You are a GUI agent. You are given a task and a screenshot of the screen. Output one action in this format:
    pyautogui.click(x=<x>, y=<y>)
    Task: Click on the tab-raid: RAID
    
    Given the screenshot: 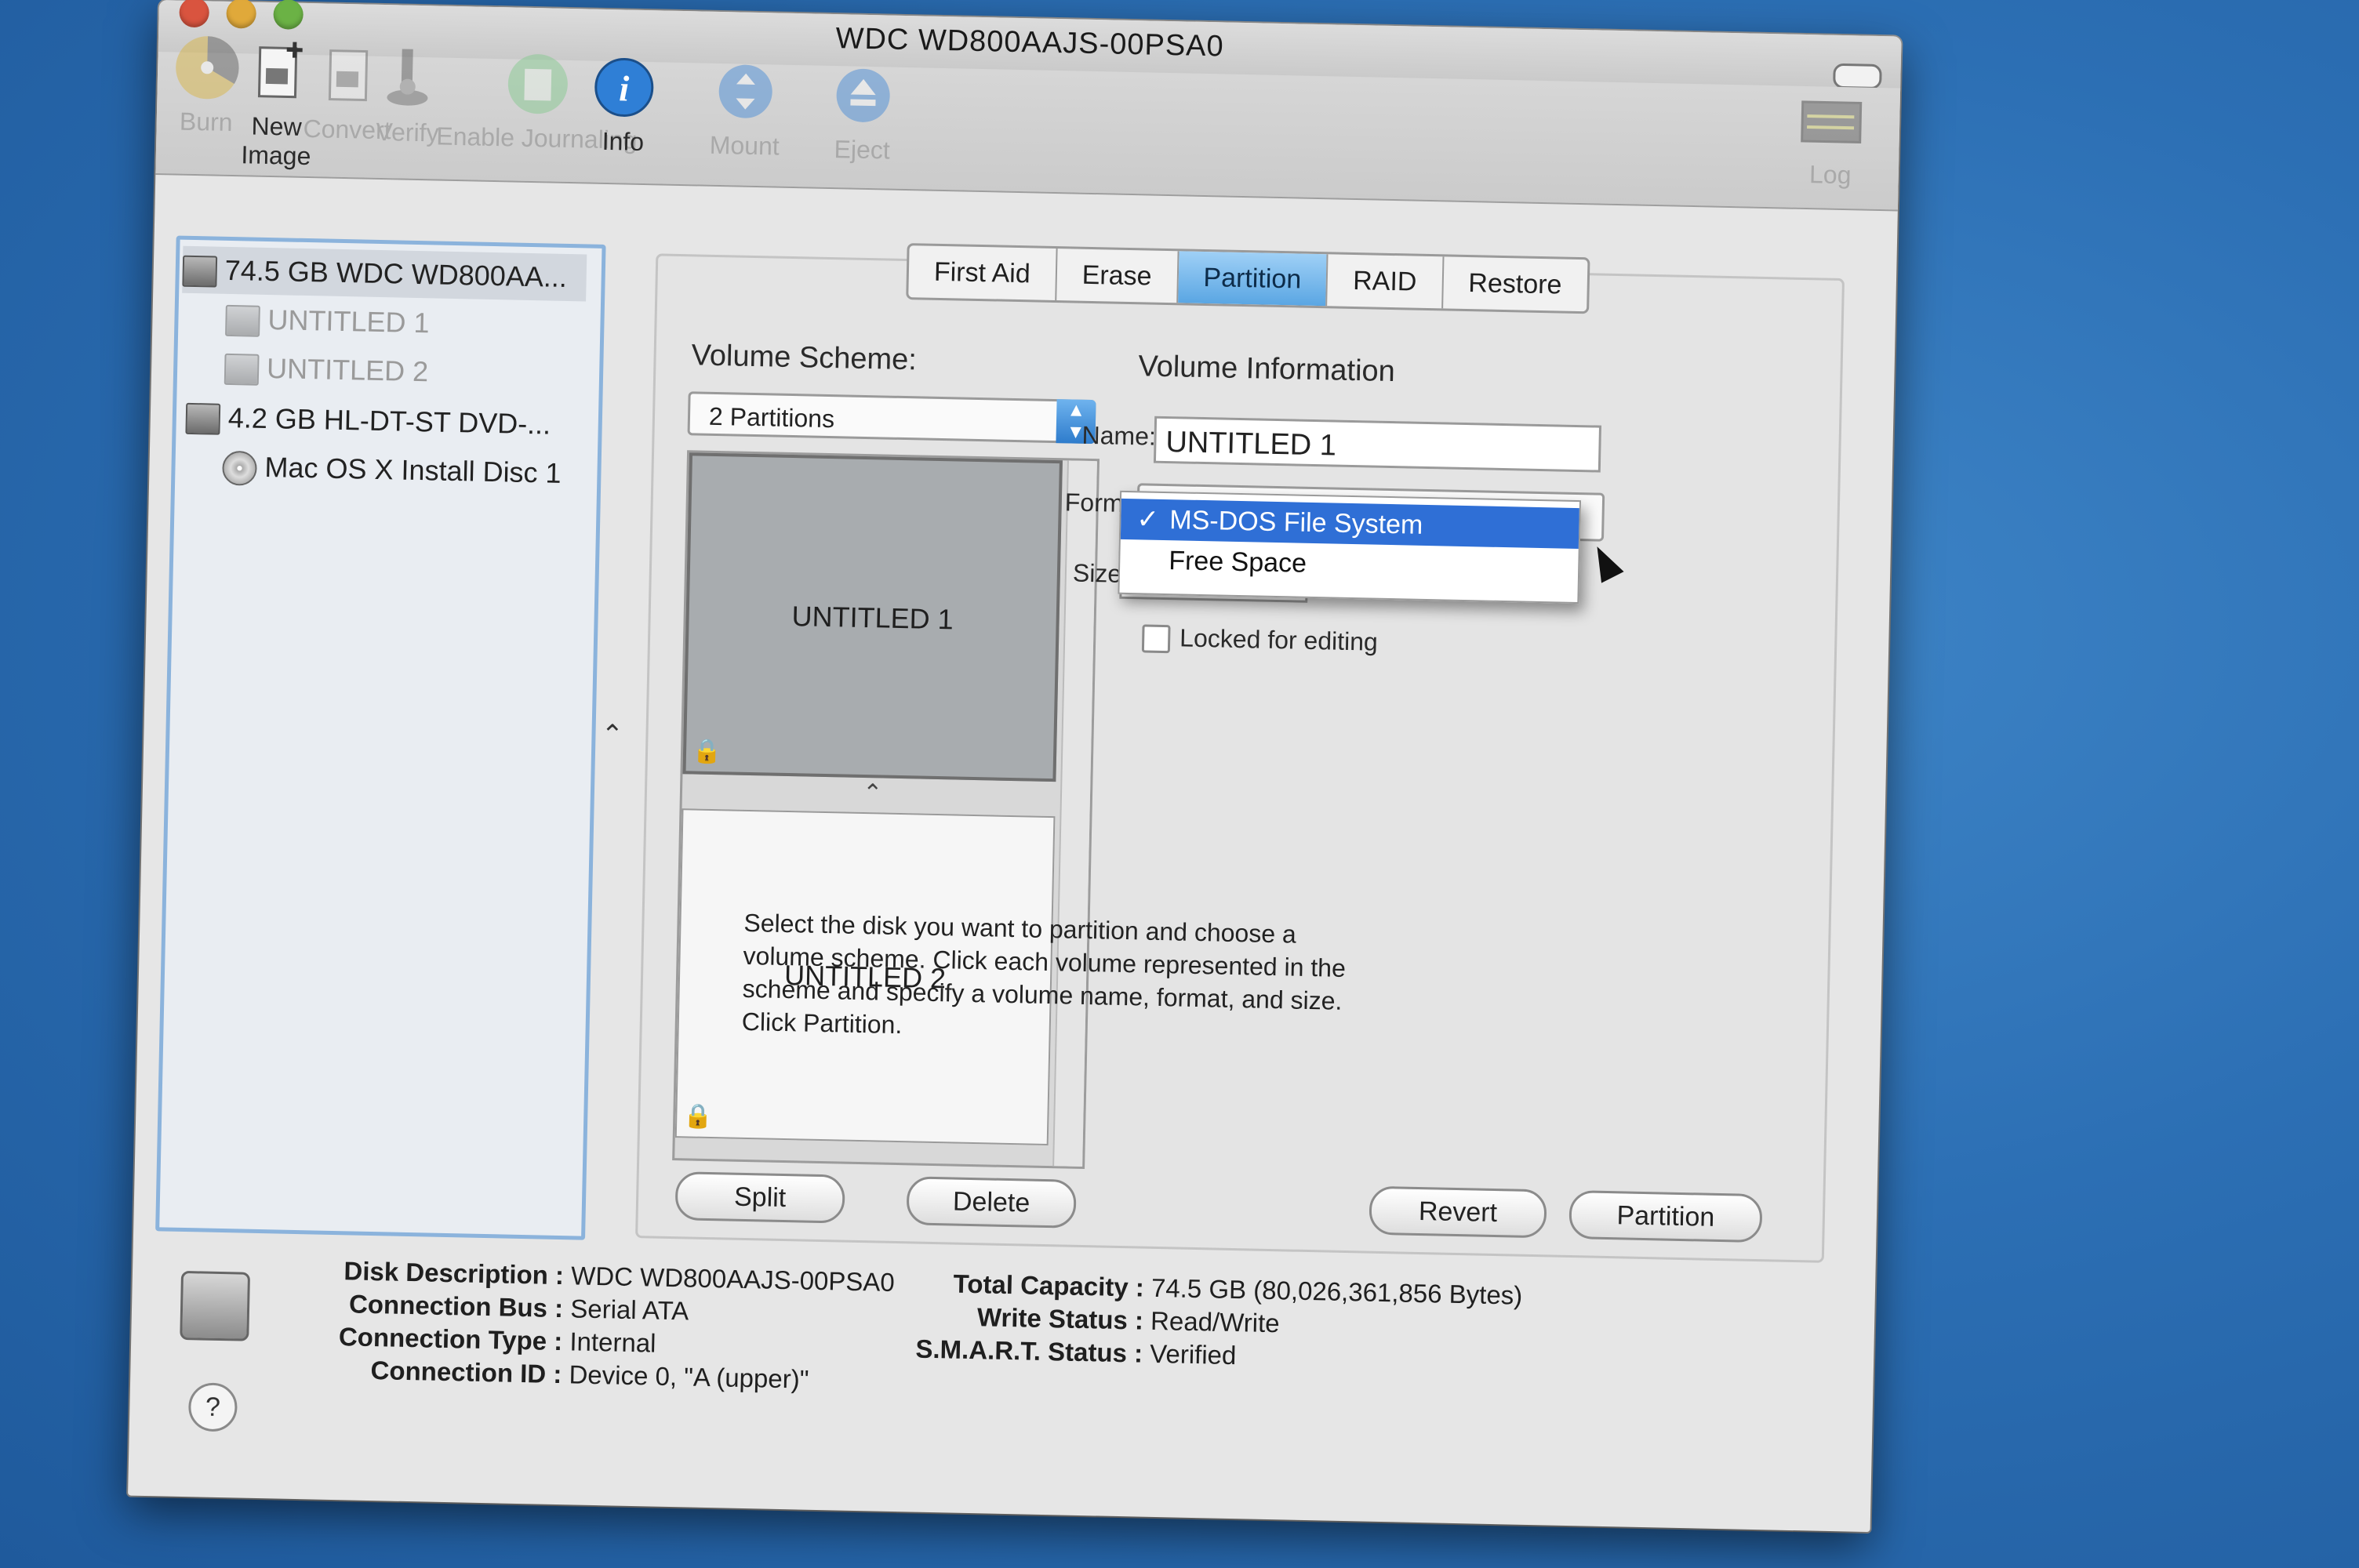 What is the action you would take?
    pyautogui.click(x=1386, y=281)
    